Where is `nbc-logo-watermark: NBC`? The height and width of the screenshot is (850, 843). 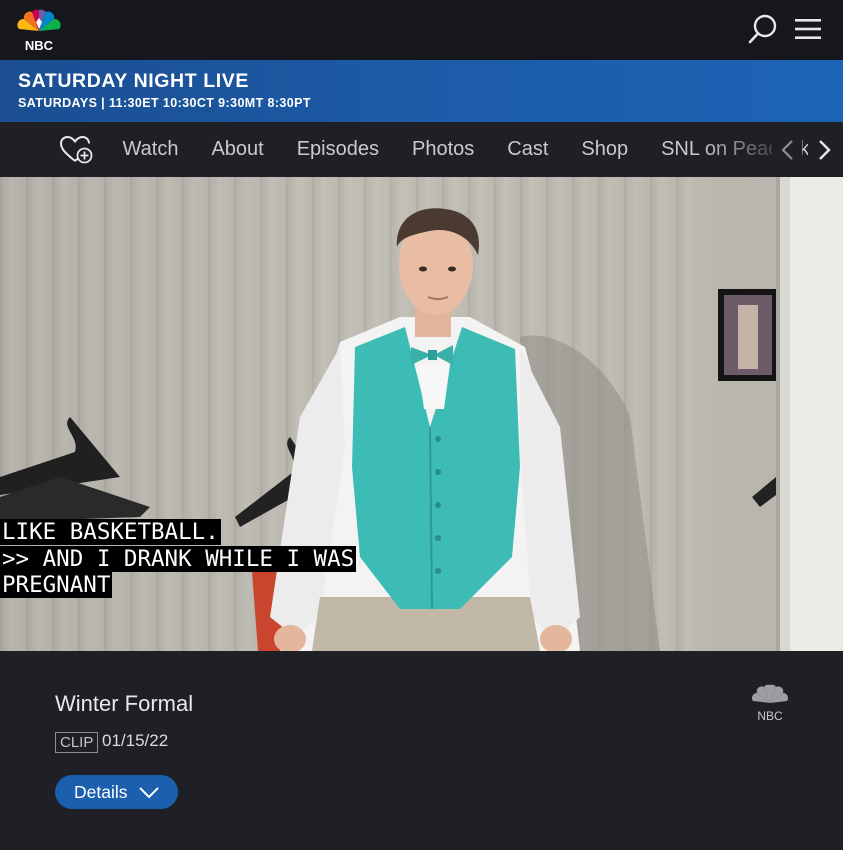
nbc-logo-watermark: NBC is located at coordinates (770, 702).